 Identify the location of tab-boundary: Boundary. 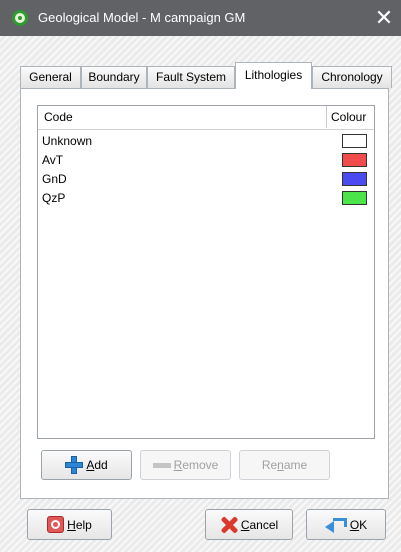
(114, 77).